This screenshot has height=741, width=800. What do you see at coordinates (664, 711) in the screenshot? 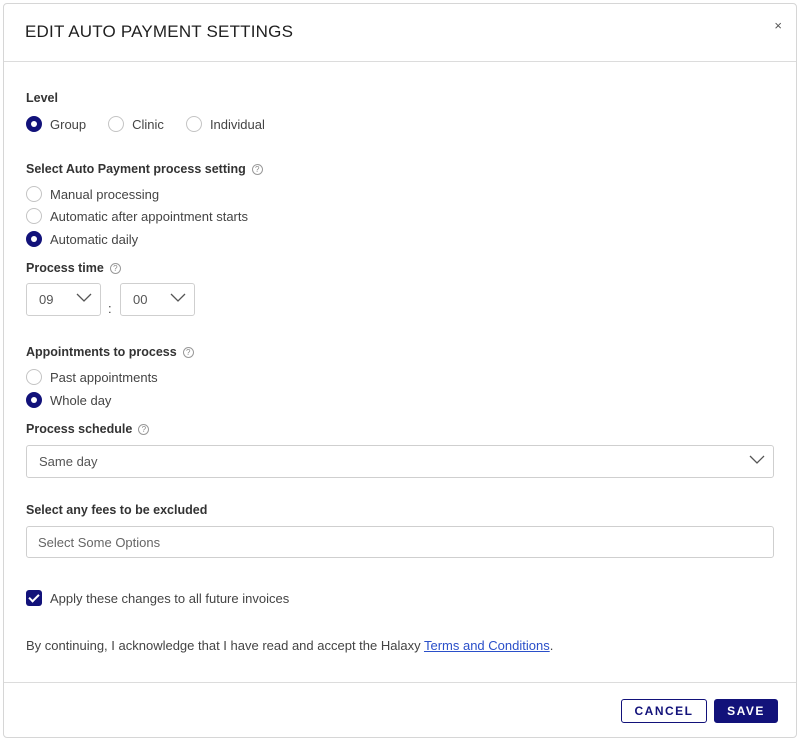
I see `cancel-button: CANCEL` at bounding box center [664, 711].